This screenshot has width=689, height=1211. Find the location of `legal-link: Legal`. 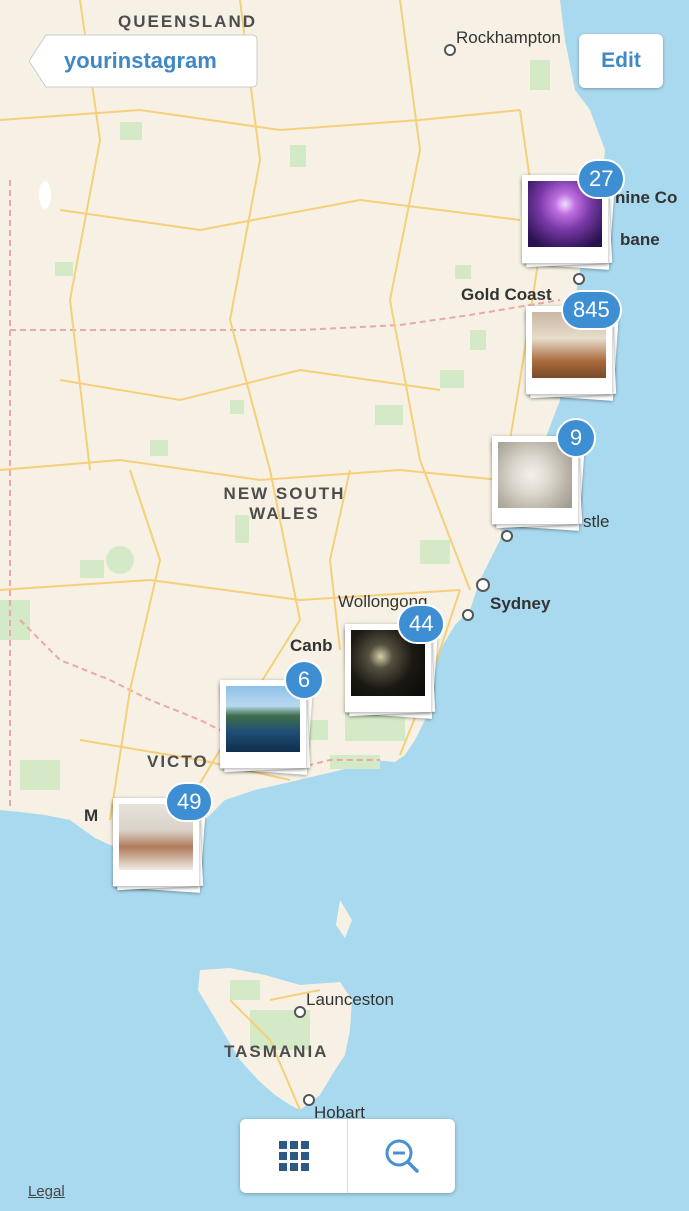

legal-link: Legal is located at coordinates (46, 1191).